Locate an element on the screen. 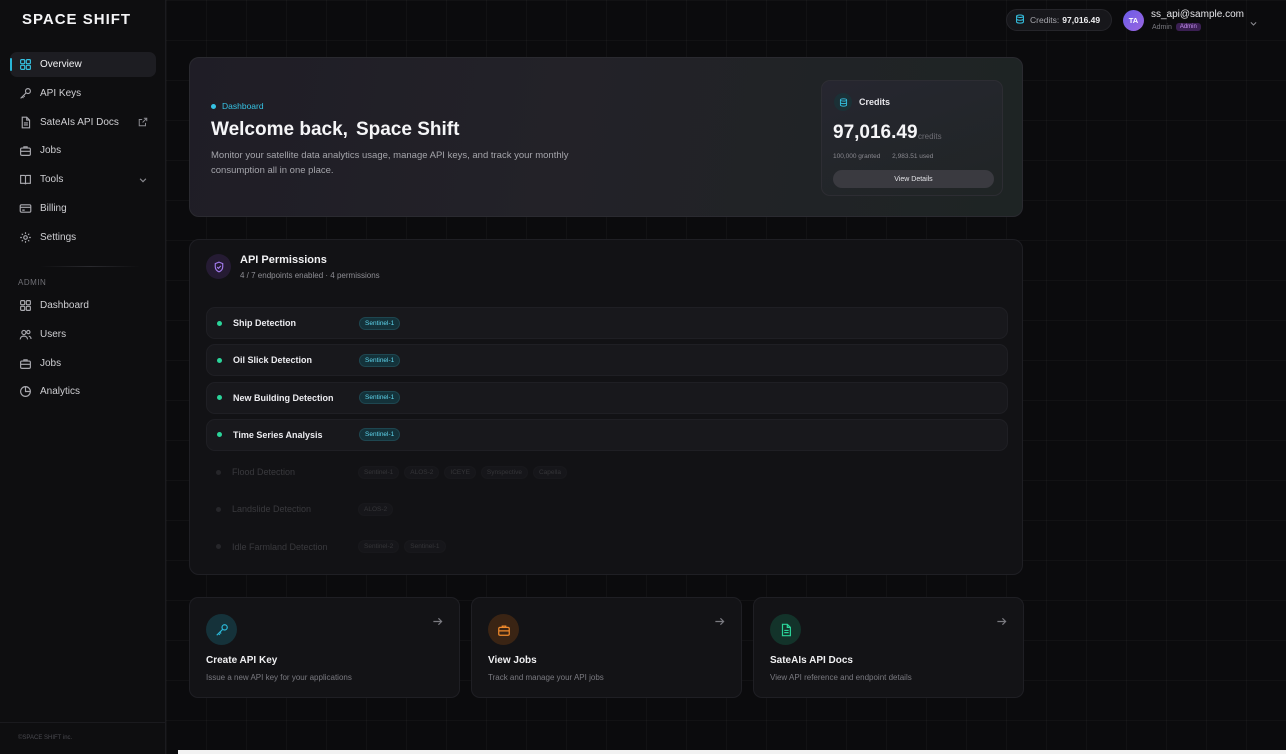 This screenshot has height=754, width=1286. permissions-subtitle: 4 / 7 endpoints enabled · 4 permissions is located at coordinates (310, 275).